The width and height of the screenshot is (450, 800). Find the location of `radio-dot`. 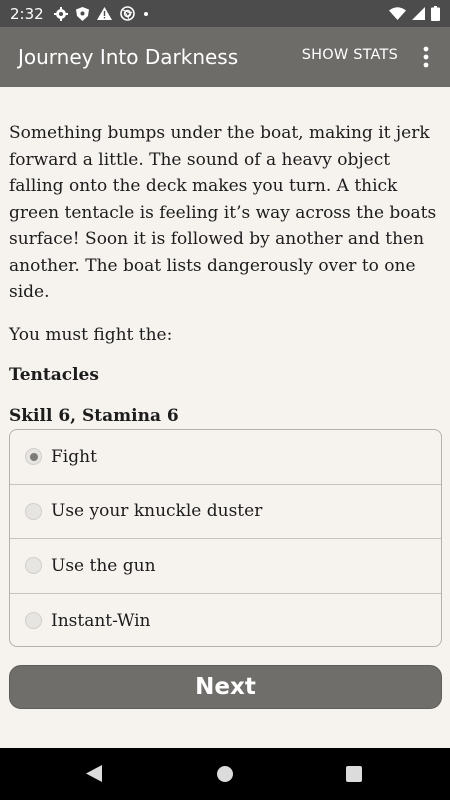

radio-dot is located at coordinates (33, 456).